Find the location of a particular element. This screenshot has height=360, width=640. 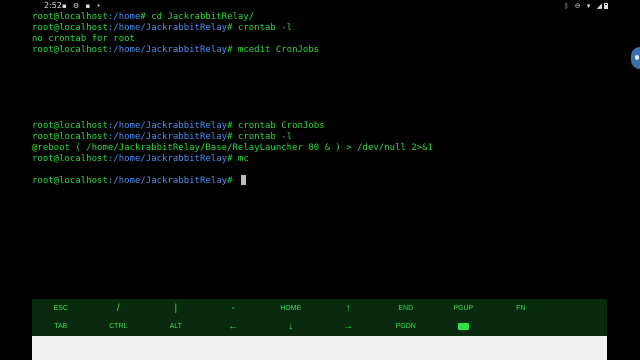

terminal-line: root@localhost:/home/JackrabbitRelay# is located at coordinates (319, 180).